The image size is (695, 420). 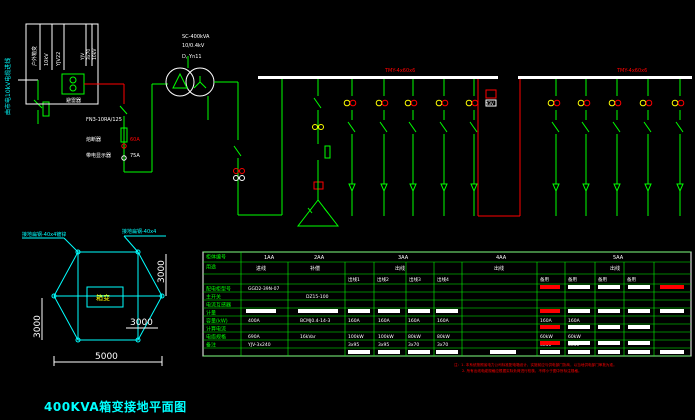 What do you see at coordinates (211, 267) in the screenshot?
I see `row-header-1: 用途` at bounding box center [211, 267].